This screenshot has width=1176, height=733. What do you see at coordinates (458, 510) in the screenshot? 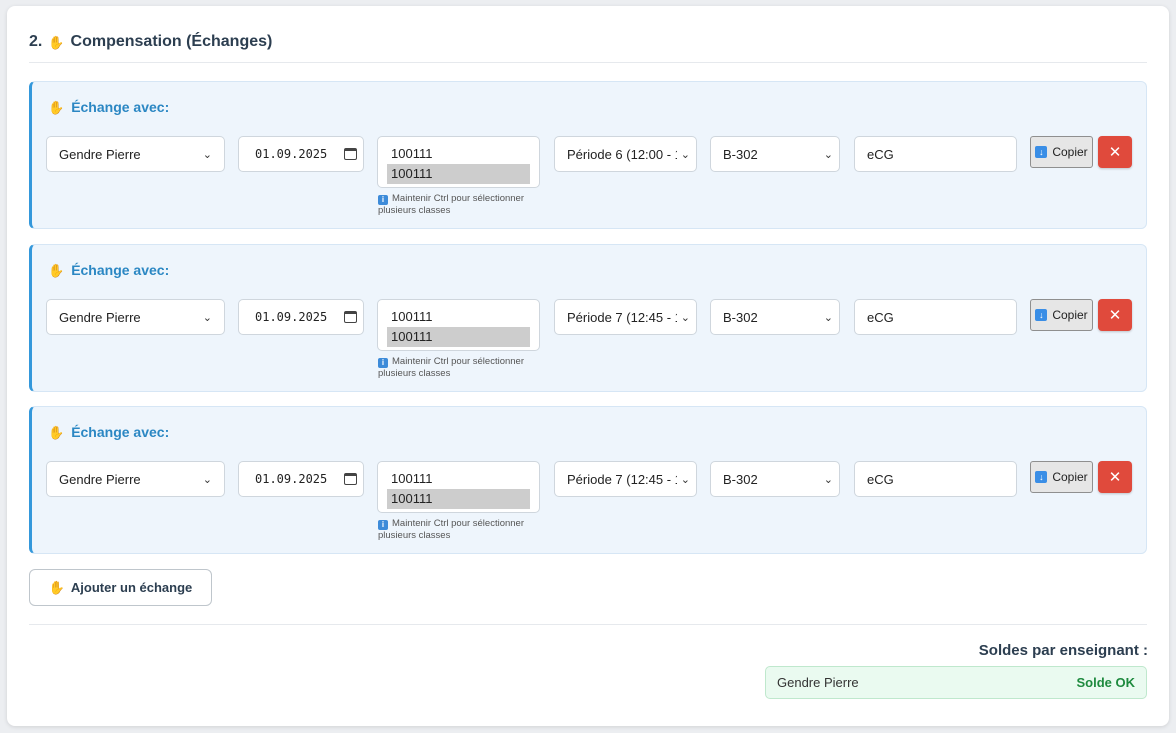
I see `class-option: 100511` at bounding box center [458, 510].